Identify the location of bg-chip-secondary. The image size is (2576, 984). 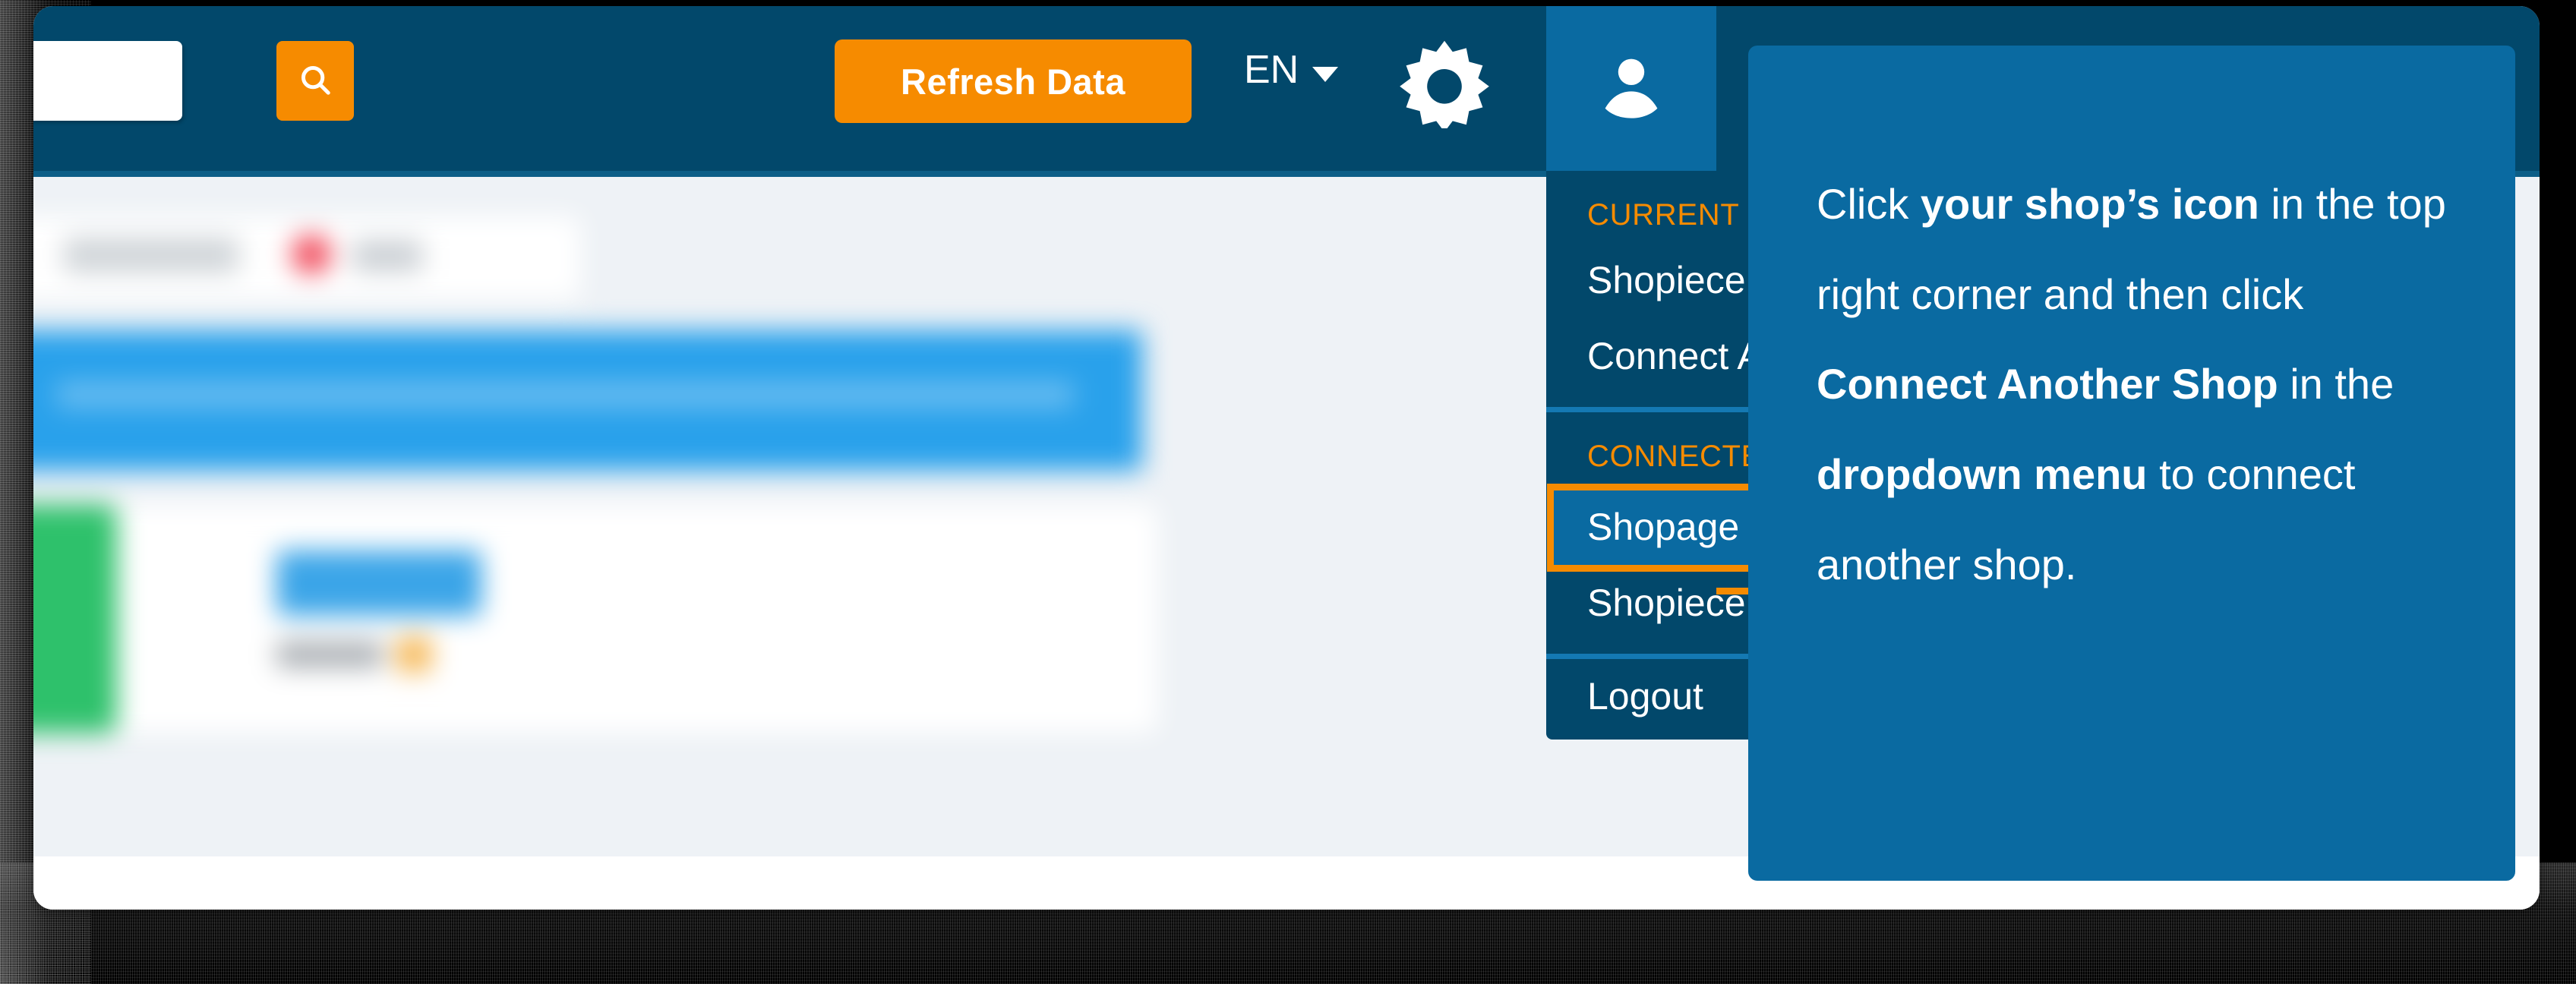
(387, 256).